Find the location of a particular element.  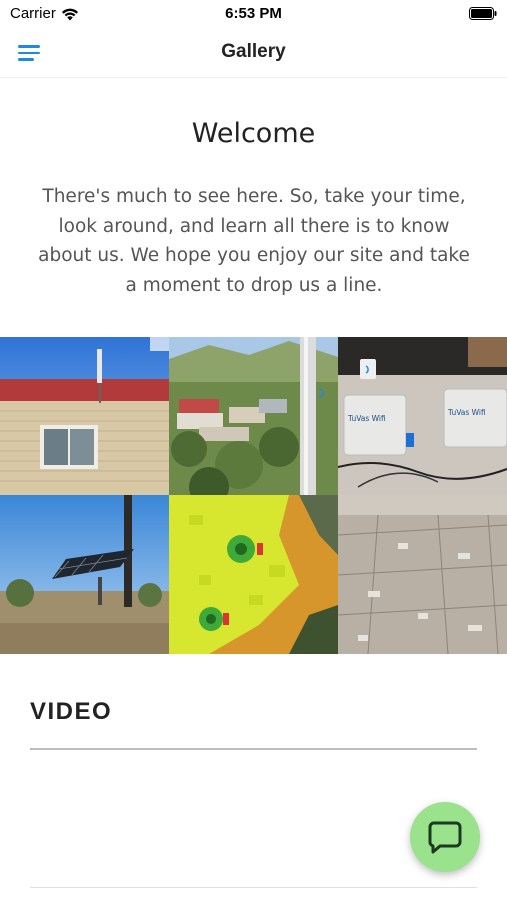

video-divider is located at coordinates (253, 749).